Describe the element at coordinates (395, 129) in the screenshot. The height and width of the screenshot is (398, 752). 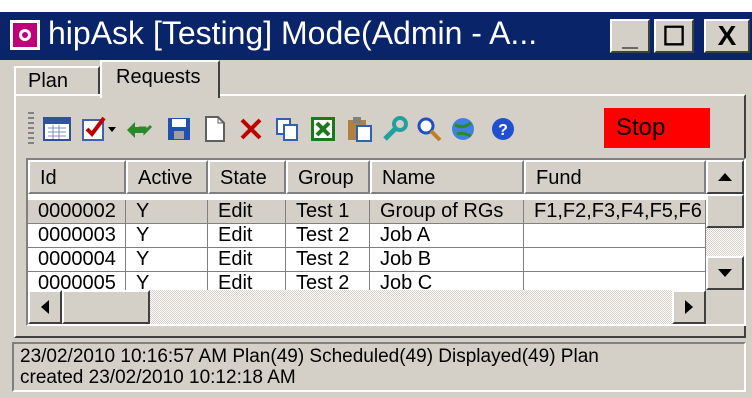
I see `settings-wrench-icon` at that location.